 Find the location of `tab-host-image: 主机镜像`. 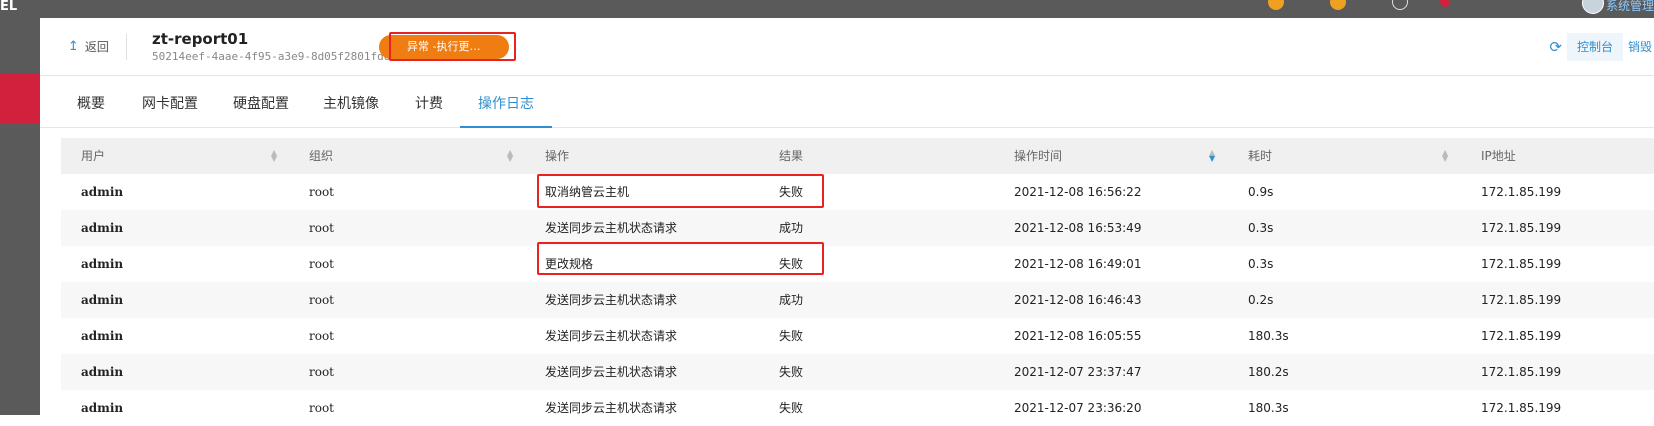

tab-host-image: 主机镜像 is located at coordinates (351, 107).